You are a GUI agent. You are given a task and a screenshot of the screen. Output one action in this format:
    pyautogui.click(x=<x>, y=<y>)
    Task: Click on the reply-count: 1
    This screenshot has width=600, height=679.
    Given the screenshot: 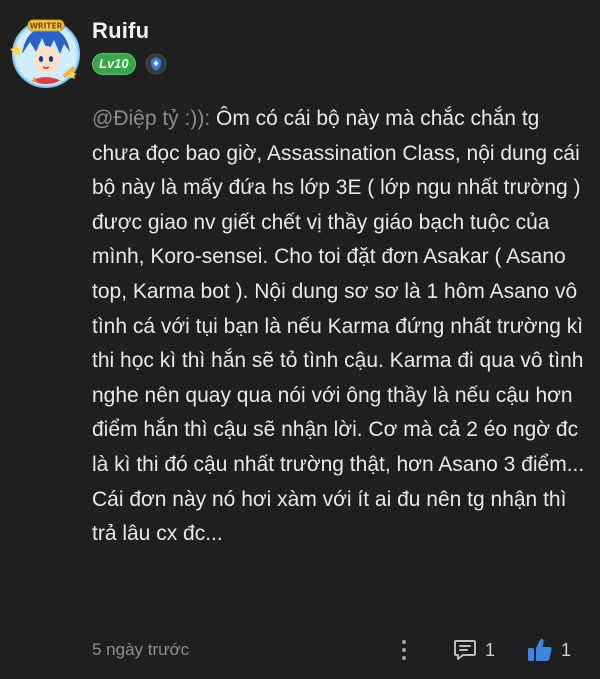 What is the action you would take?
    pyautogui.click(x=490, y=649)
    